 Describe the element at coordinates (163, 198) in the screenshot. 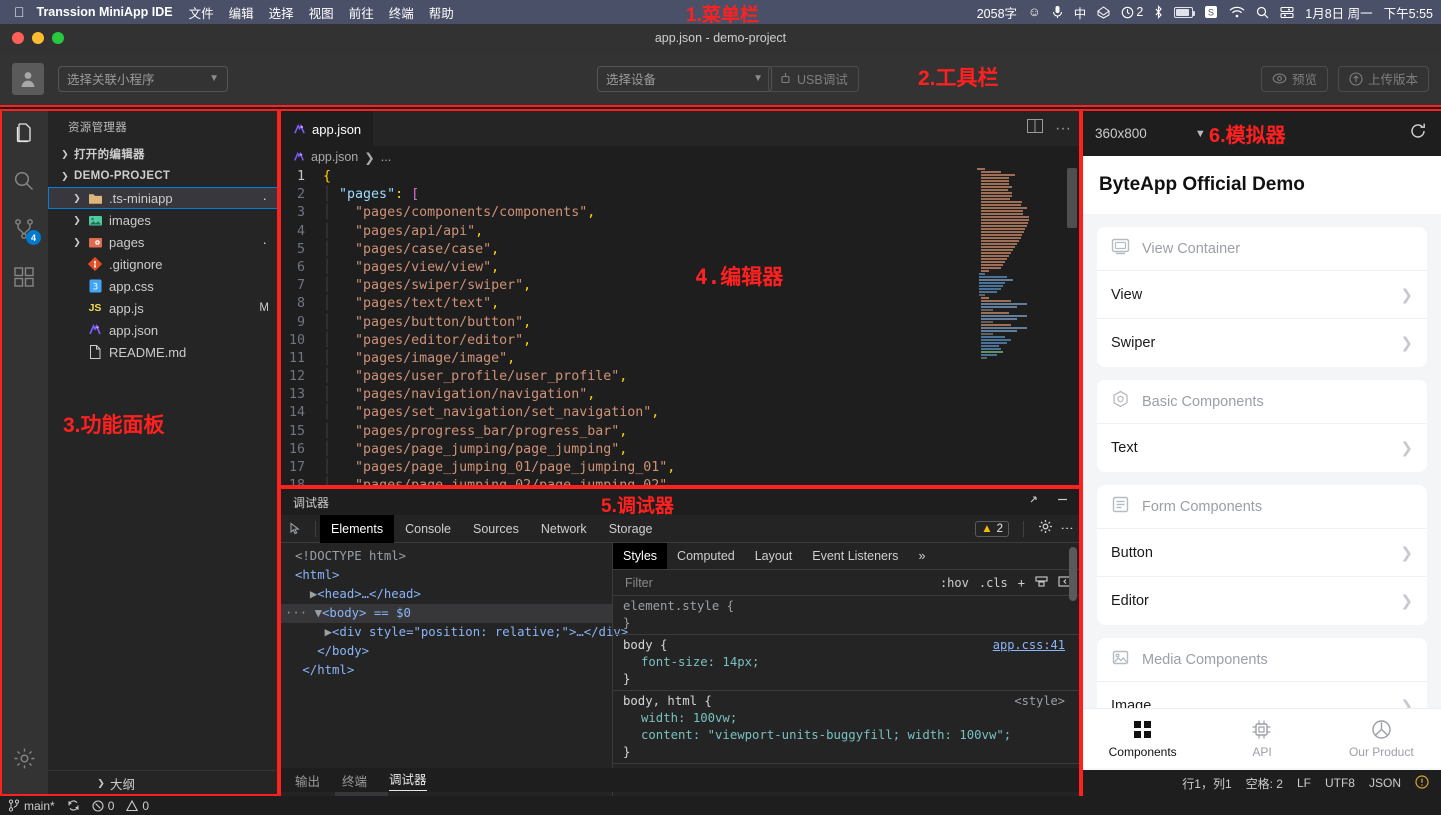

I see `sidebar-file-ts-miniapp: ❯ .ts-miniapp ·` at that location.